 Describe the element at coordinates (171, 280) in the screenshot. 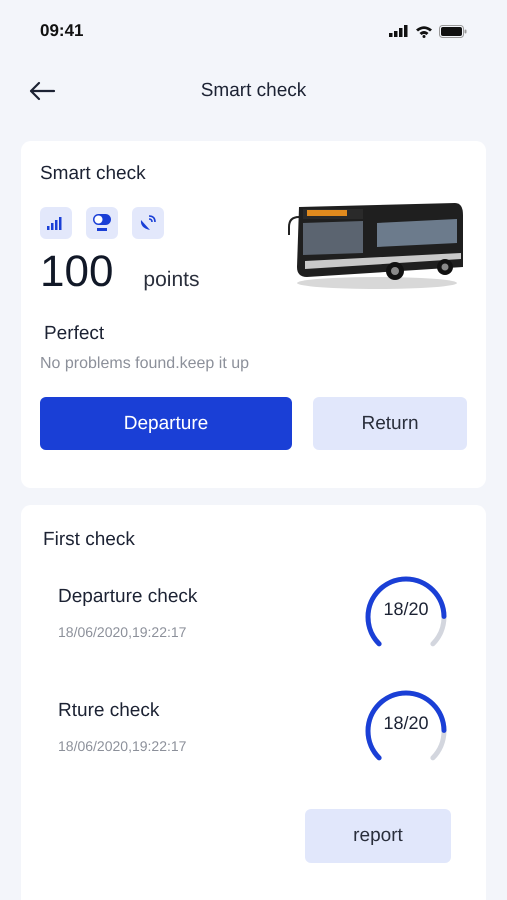

I see `score-unit: points` at that location.